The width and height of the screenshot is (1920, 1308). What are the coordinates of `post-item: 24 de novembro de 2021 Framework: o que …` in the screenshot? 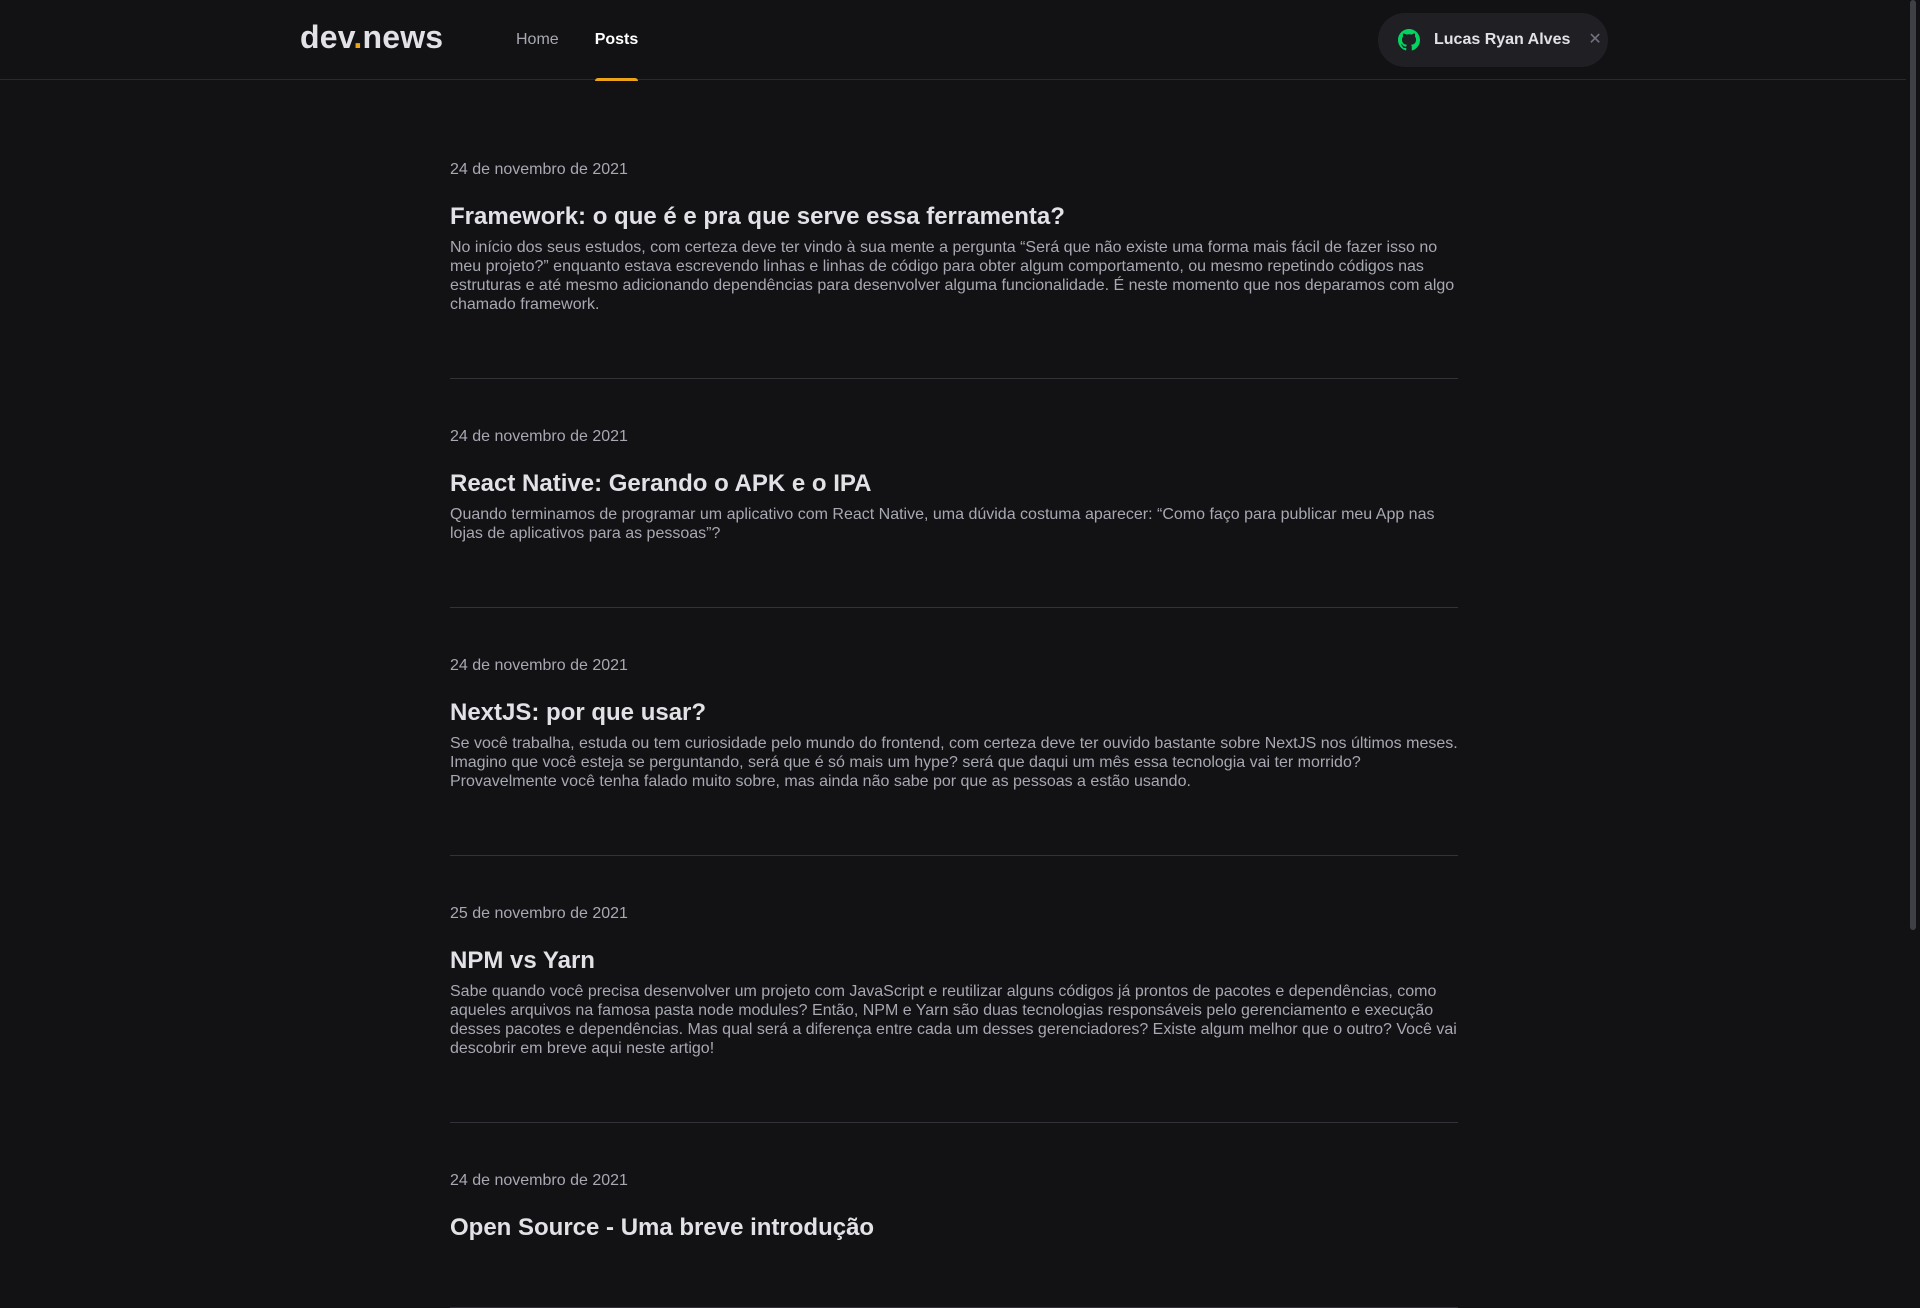 It's located at (954, 229).